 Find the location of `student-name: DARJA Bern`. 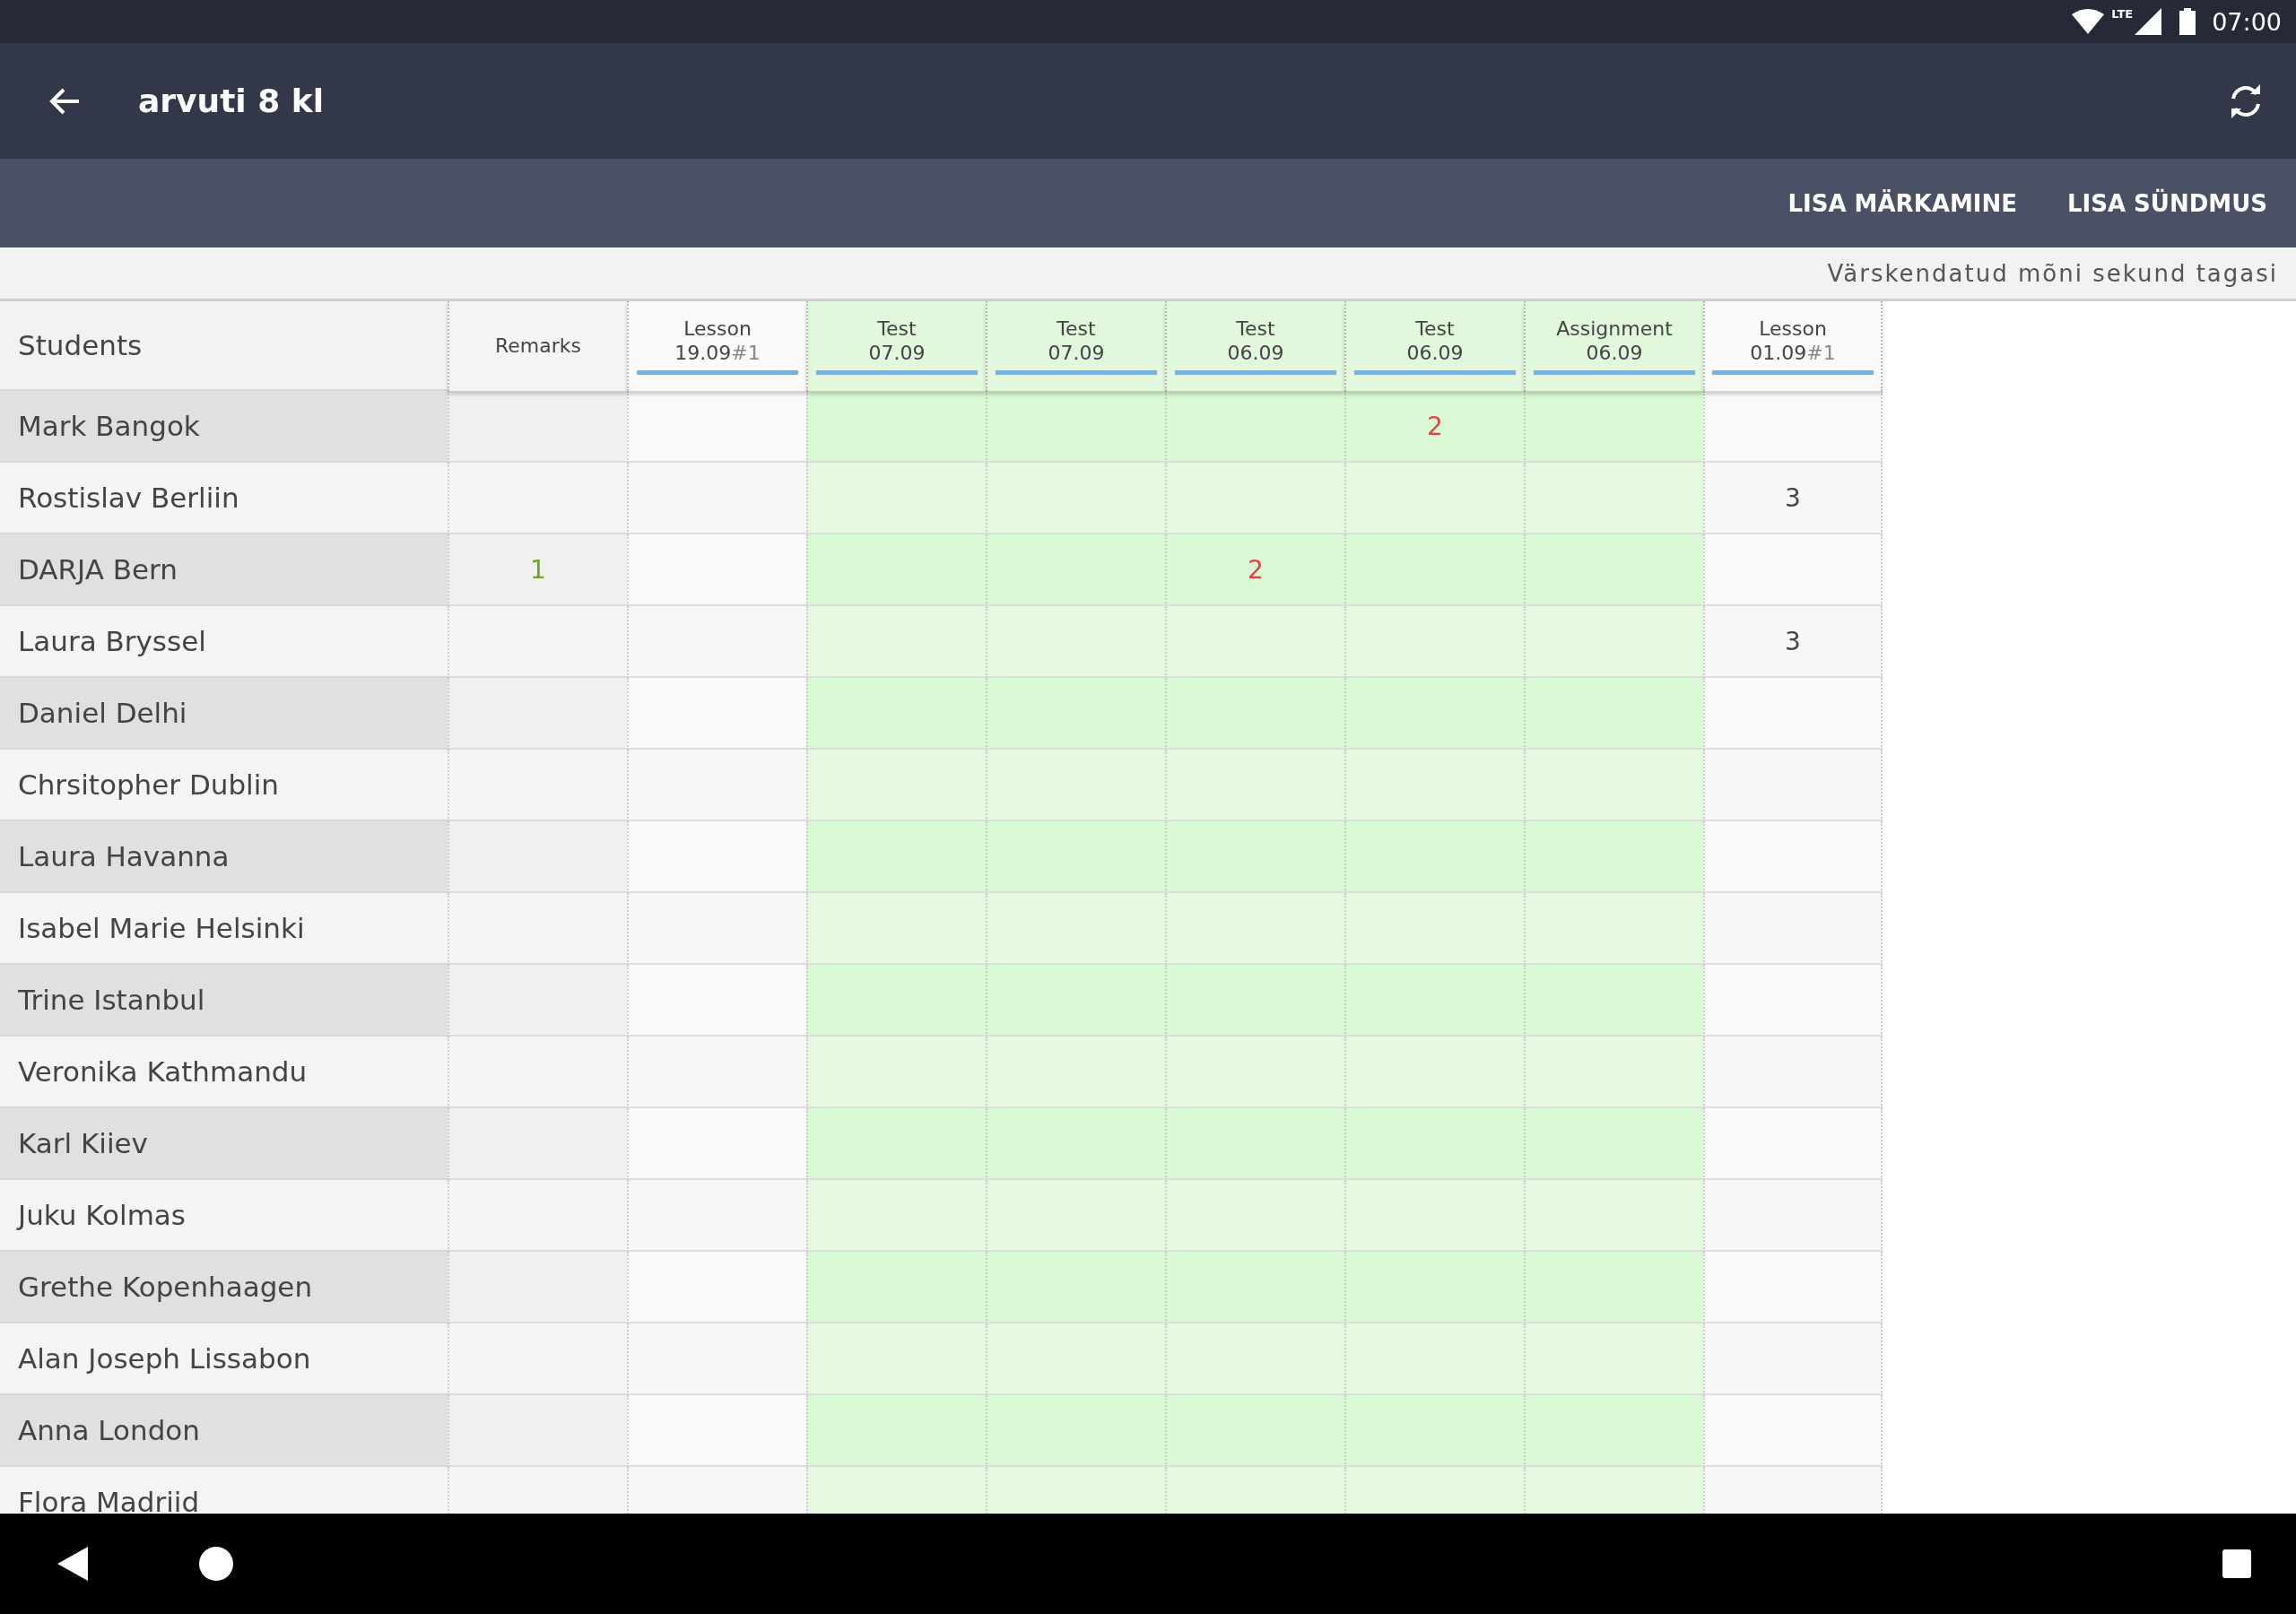

student-name: DARJA Bern is located at coordinates (224, 570).